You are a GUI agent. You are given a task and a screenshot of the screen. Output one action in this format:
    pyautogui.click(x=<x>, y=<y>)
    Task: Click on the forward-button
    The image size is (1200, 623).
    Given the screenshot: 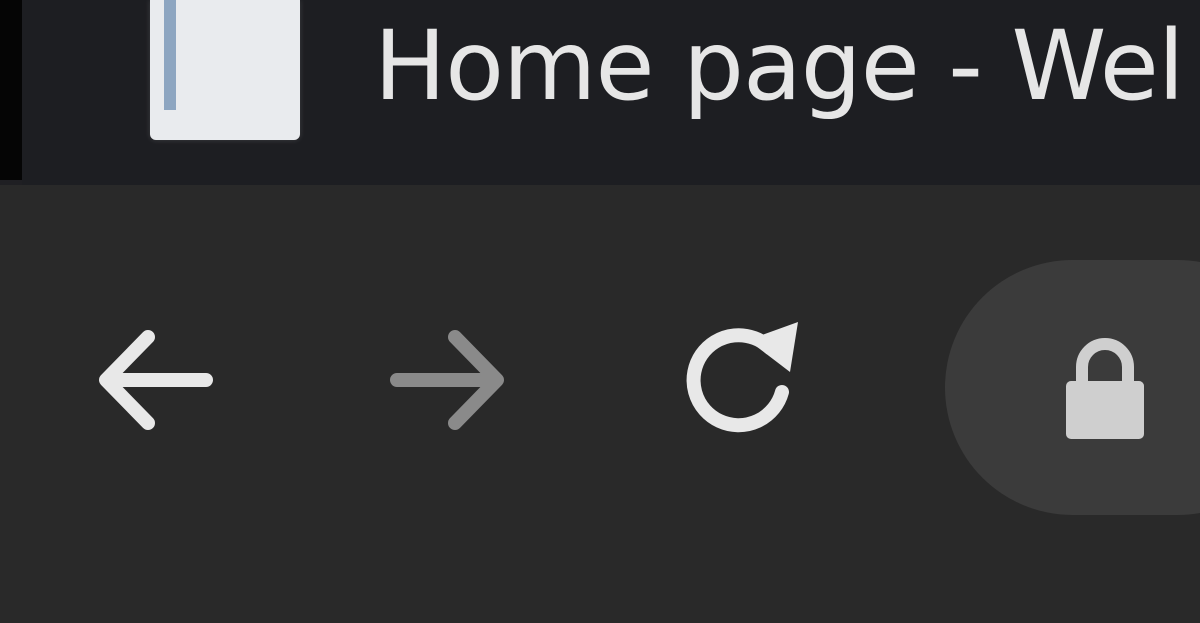 What is the action you would take?
    pyautogui.click(x=450, y=380)
    